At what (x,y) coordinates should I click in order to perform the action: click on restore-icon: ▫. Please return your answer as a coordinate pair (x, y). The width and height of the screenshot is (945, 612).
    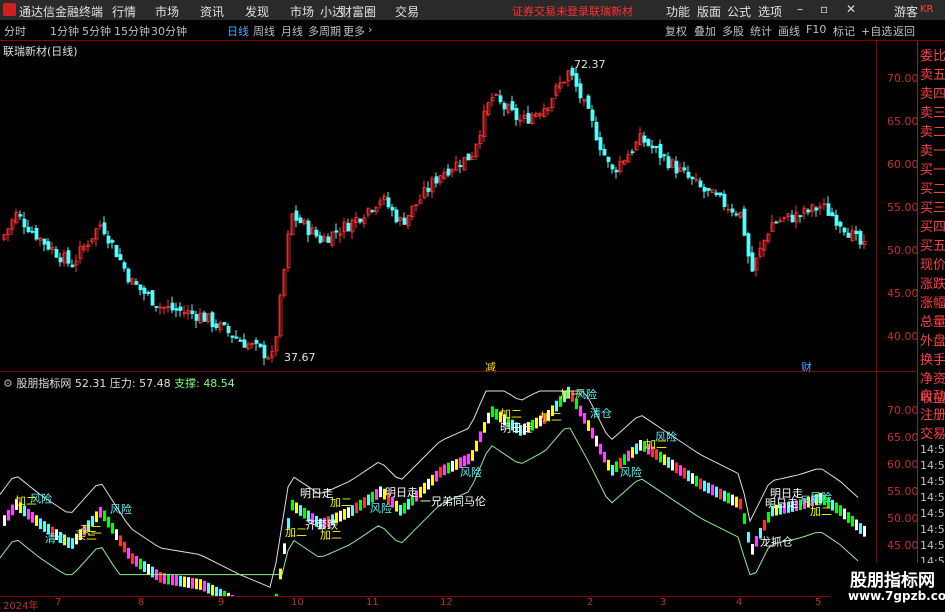
    Looking at the image, I should click on (824, 9).